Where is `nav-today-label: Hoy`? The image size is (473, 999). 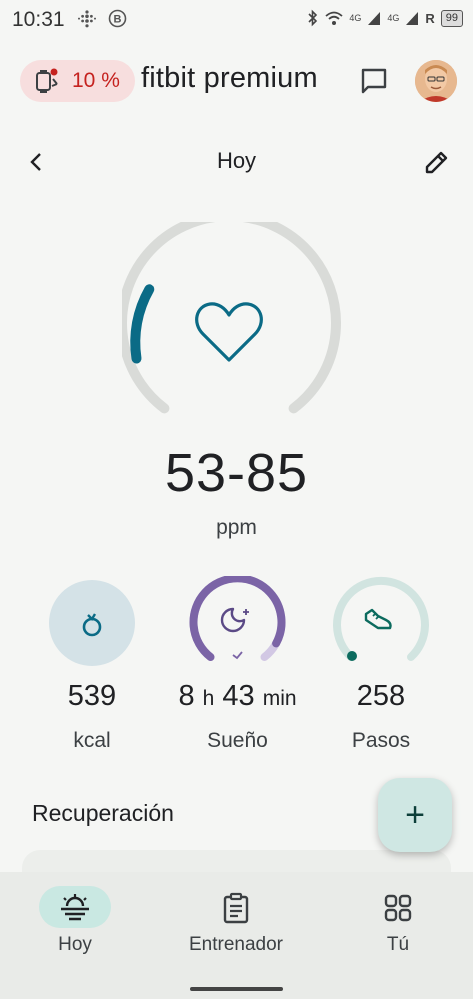
nav-today-label: Hoy is located at coordinates (75, 945).